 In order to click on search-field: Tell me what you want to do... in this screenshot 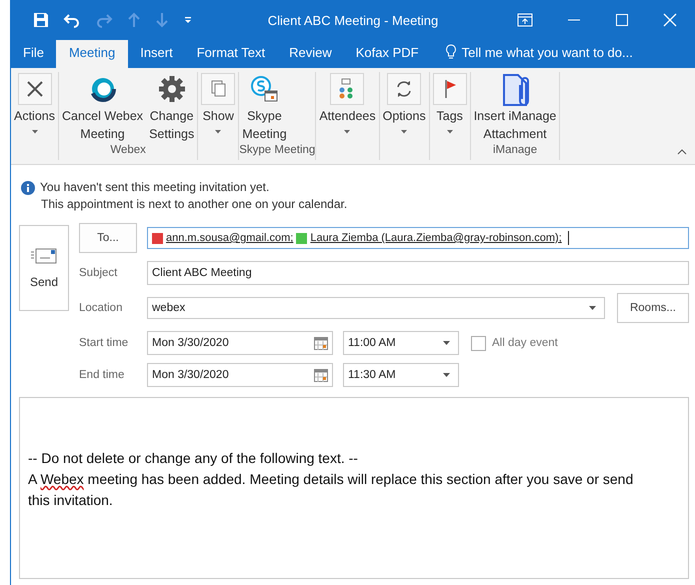, I will do `click(531, 56)`.